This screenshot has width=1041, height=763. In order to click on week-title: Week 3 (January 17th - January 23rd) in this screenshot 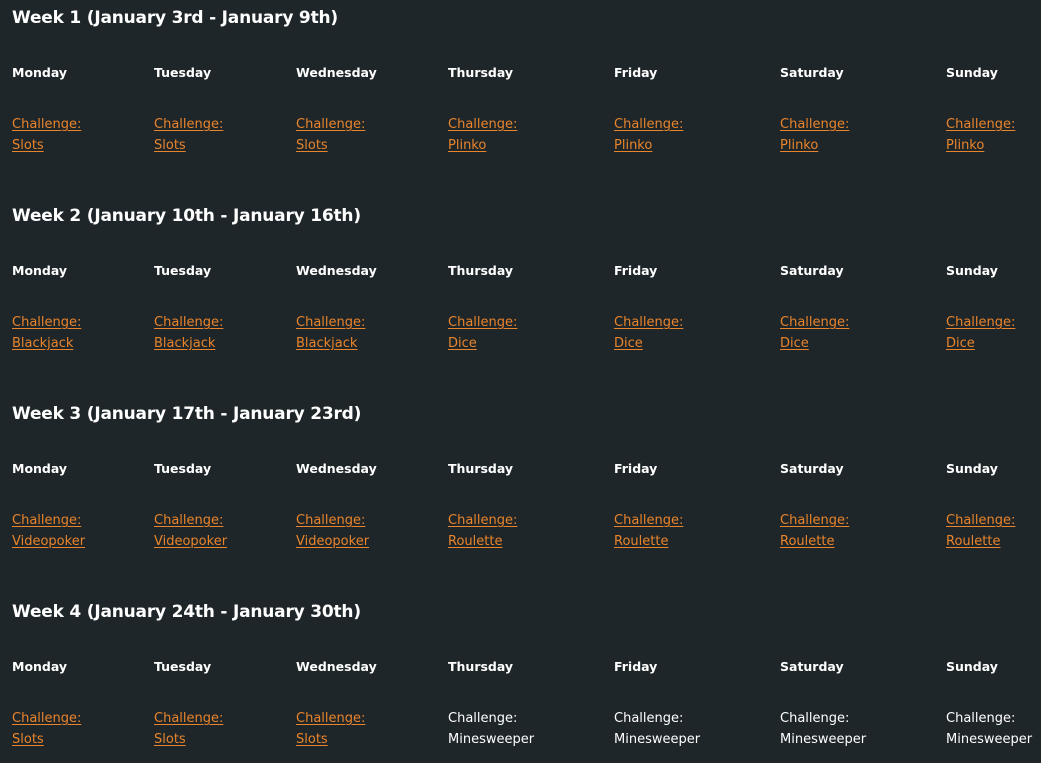, I will do `click(187, 414)`.